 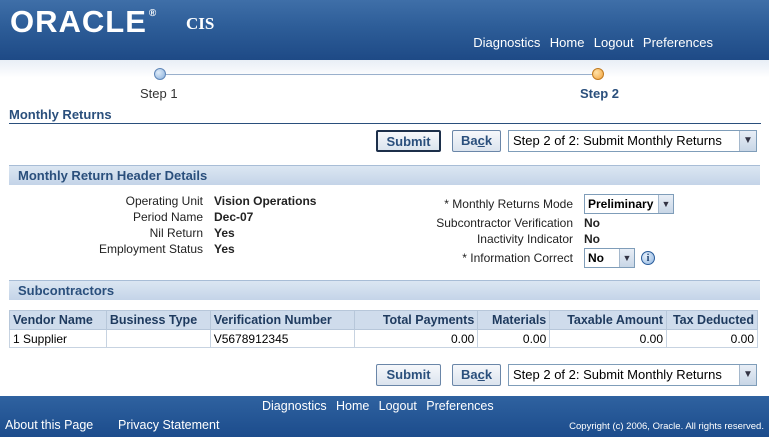 I want to click on inactivity-indicator-label: Inactivity Indicator, so click(x=524, y=239).